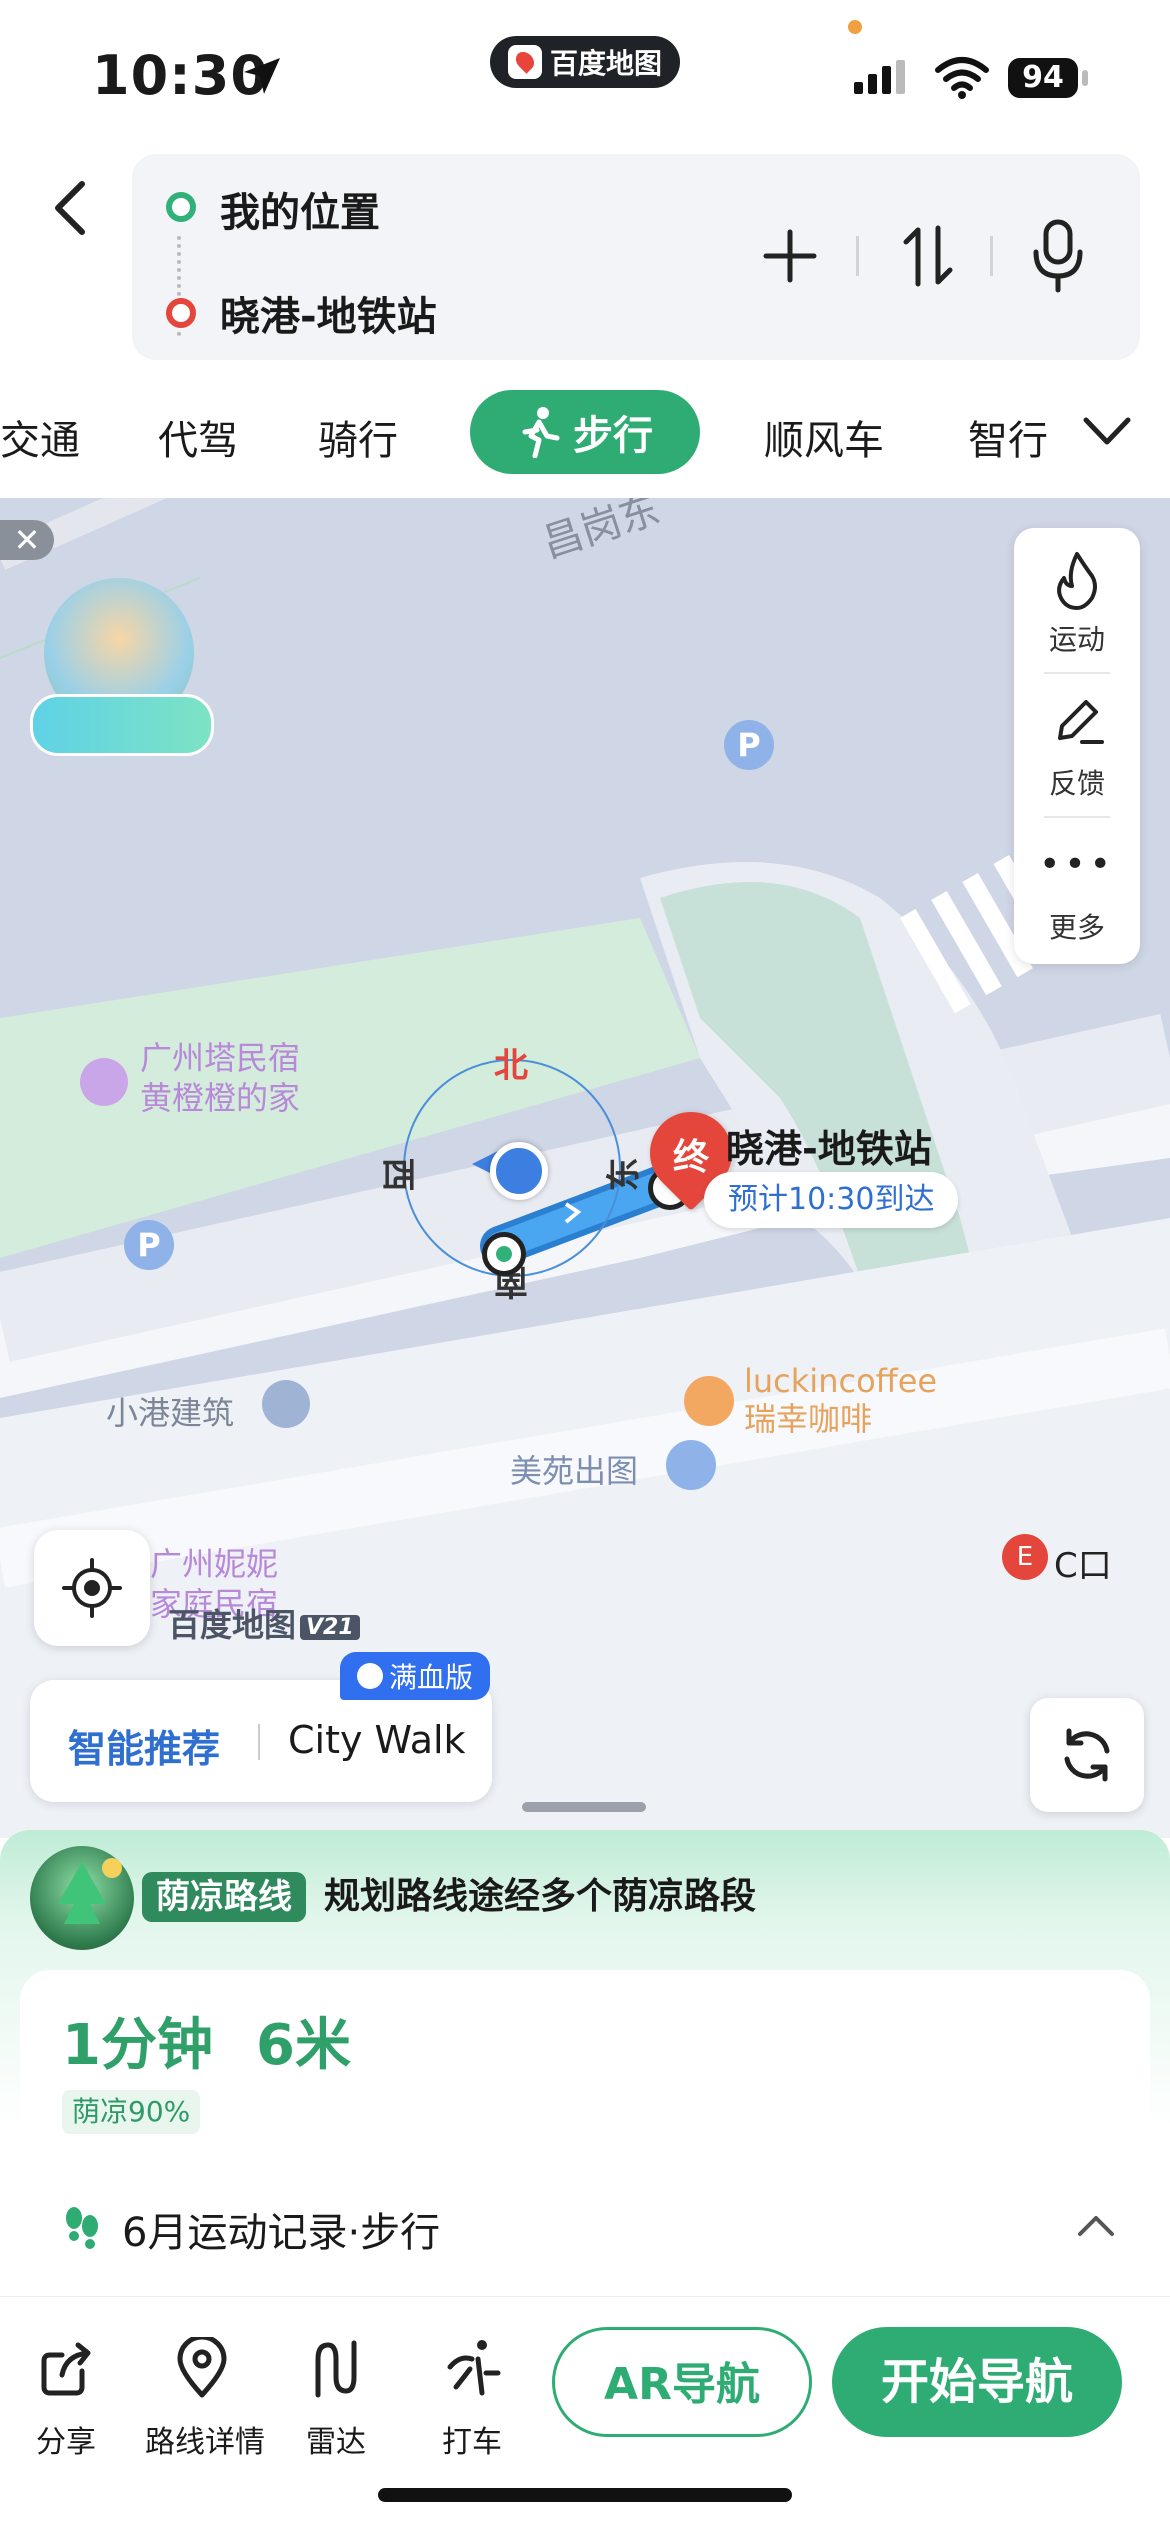 This screenshot has height=2533, width=1170. Describe the element at coordinates (397, 1174) in the screenshot. I see `compass-west: 西` at that location.